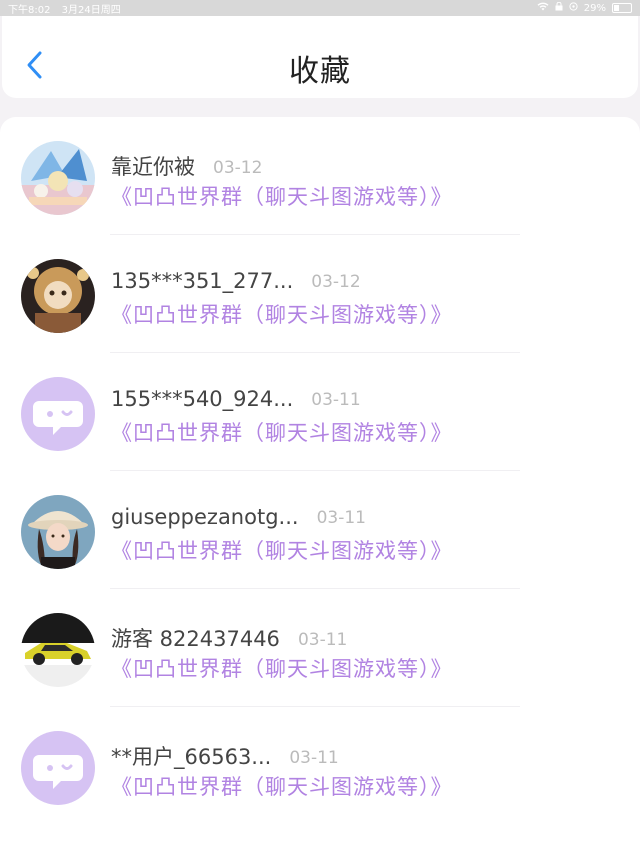 Image resolution: width=640 pixels, height=853 pixels. Describe the element at coordinates (573, 8) in the screenshot. I see `rotation-lock-icon` at that location.